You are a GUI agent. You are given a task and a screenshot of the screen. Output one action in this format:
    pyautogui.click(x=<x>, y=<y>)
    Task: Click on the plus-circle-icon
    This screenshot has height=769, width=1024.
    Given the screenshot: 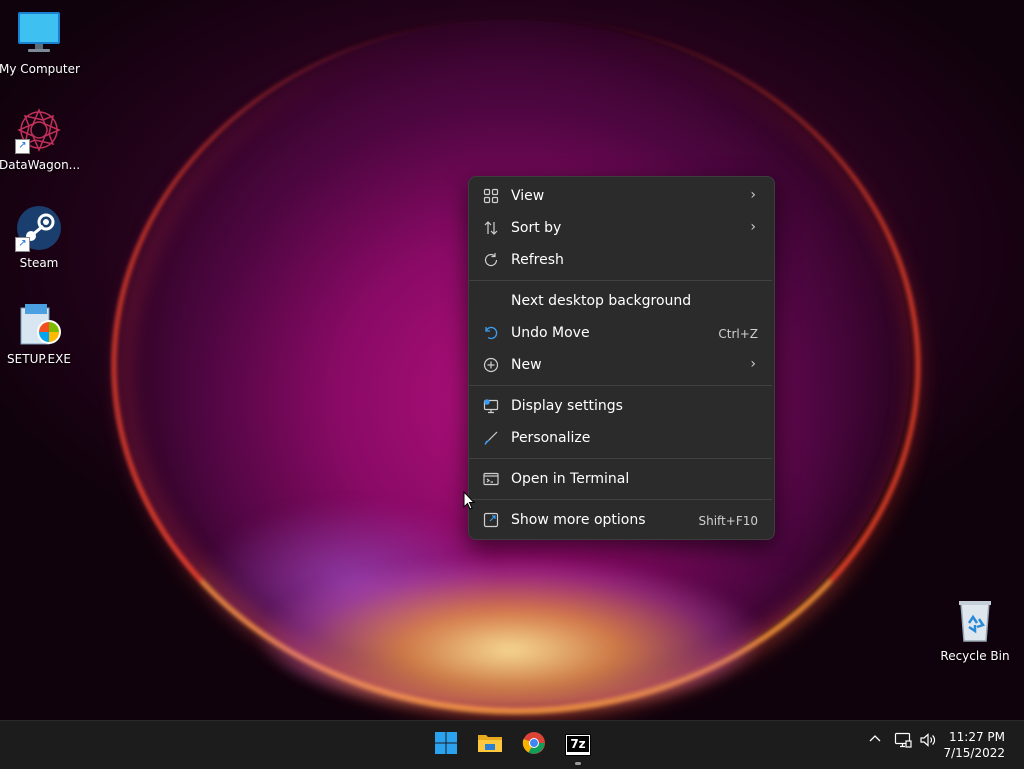 What is the action you would take?
    pyautogui.click(x=491, y=365)
    